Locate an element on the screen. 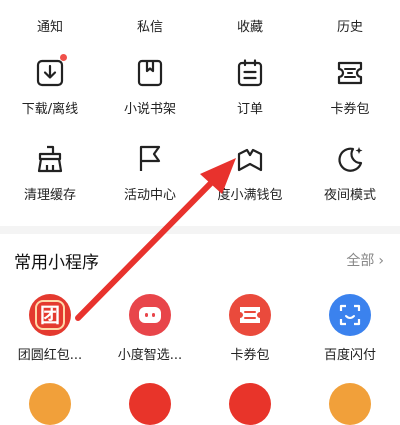 This screenshot has width=400, height=425. coupon-icon is located at coordinates (350, 73).